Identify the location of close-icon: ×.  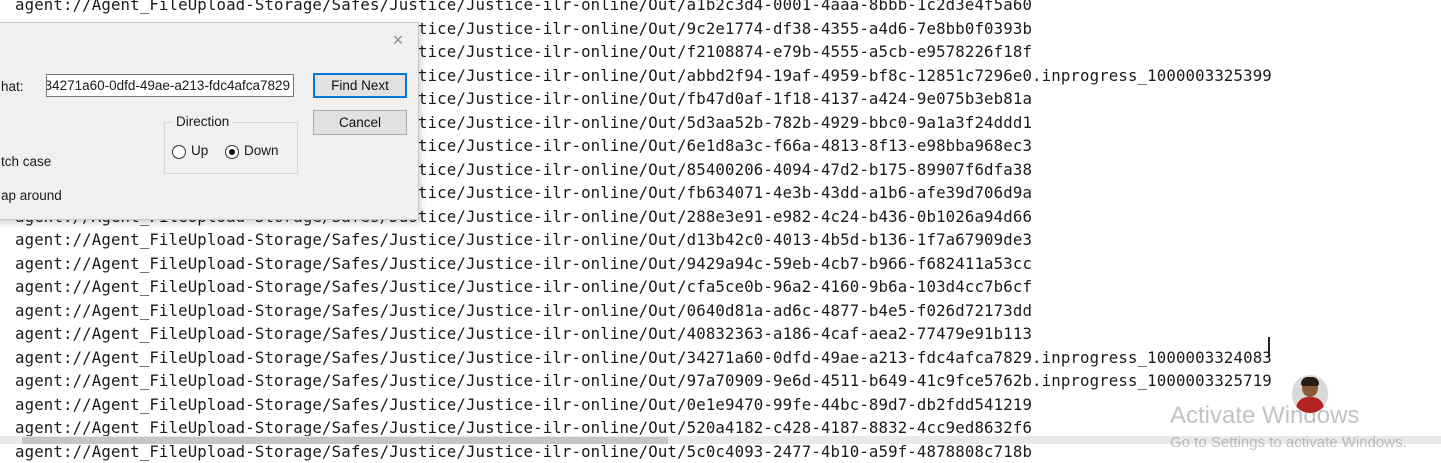
(398, 41).